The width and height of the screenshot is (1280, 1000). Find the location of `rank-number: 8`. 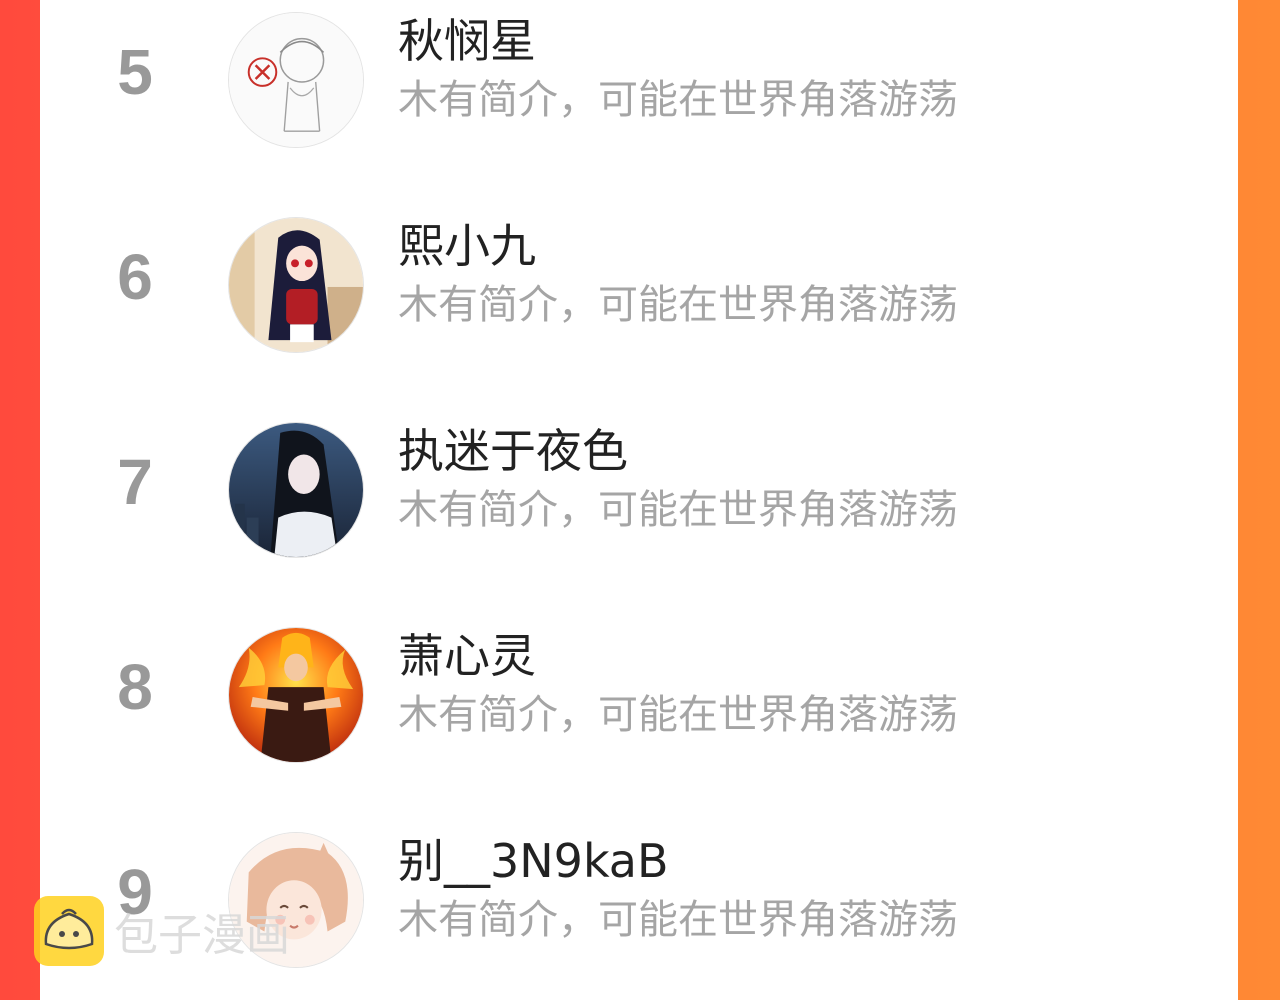

rank-number: 8 is located at coordinates (135, 687).